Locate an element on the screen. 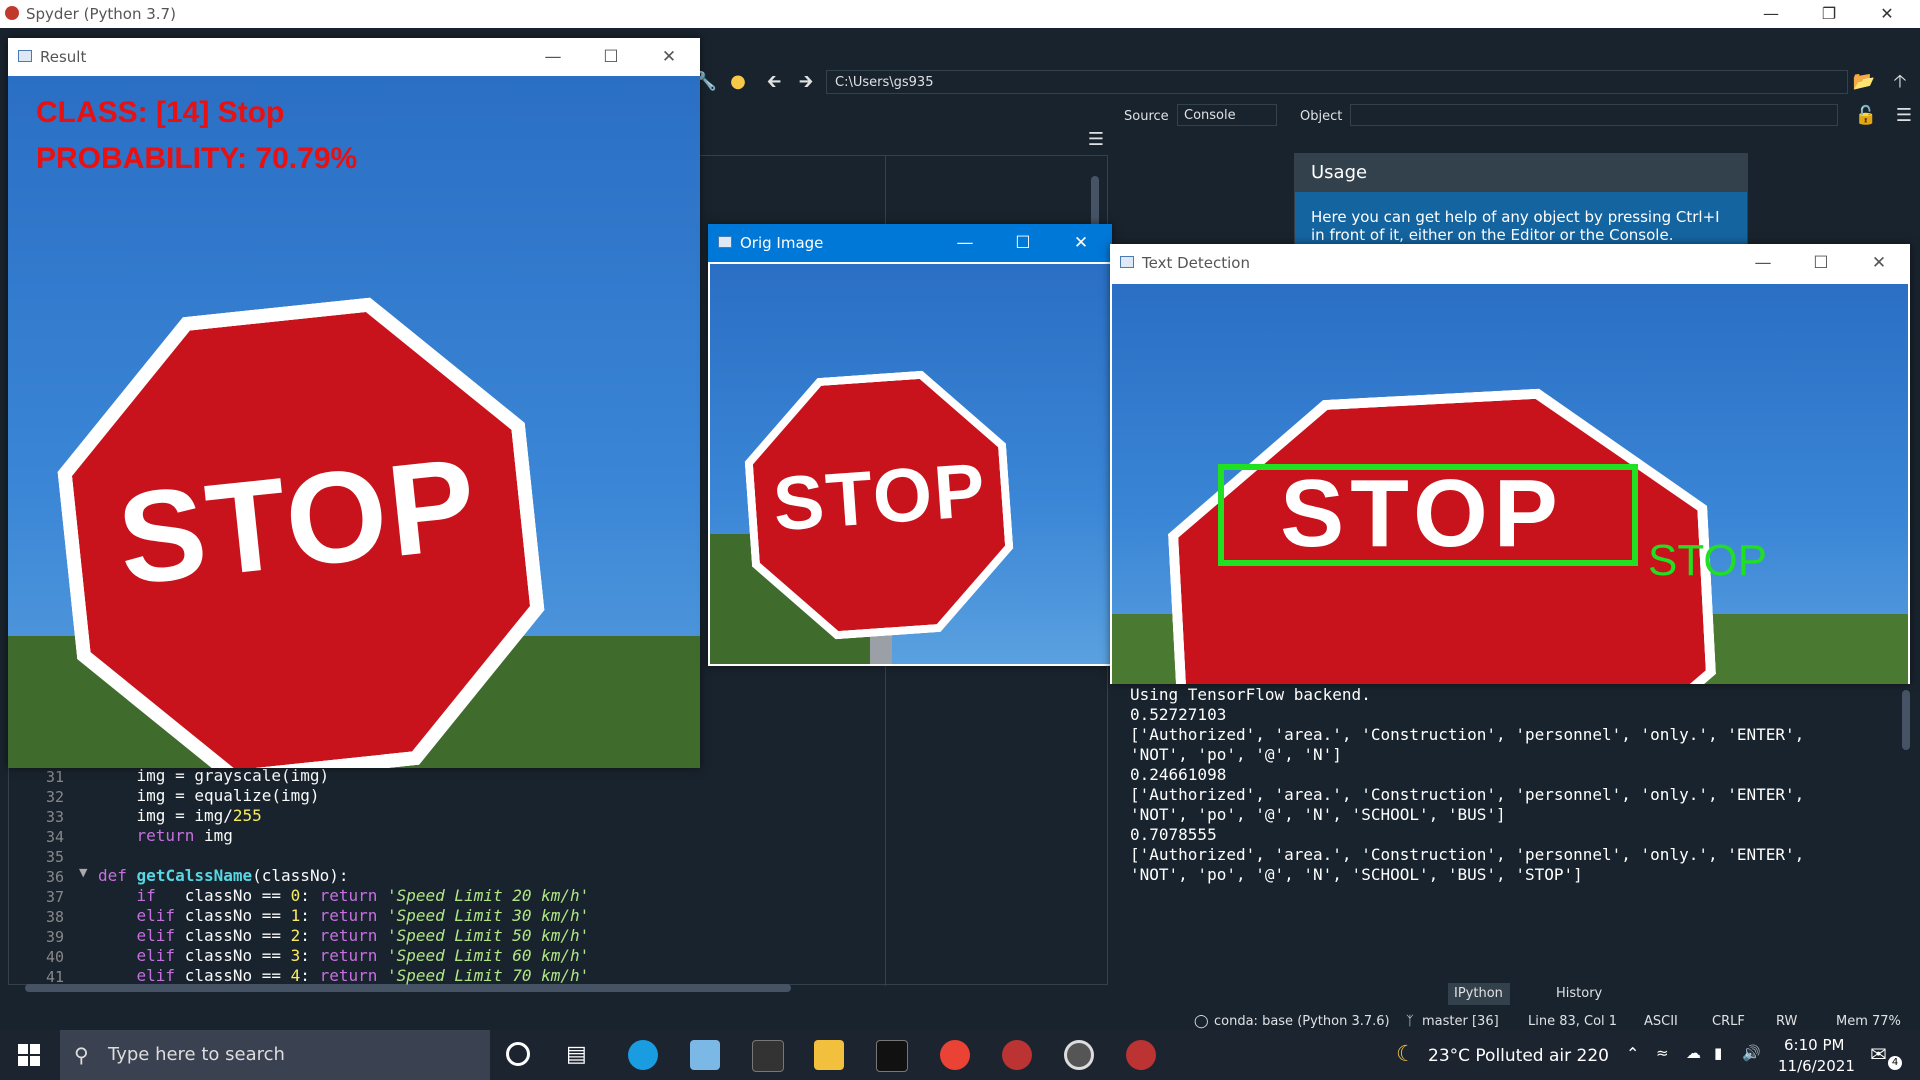 The height and width of the screenshot is (1080, 1920). help-menu-icon: ☰ is located at coordinates (1904, 116).